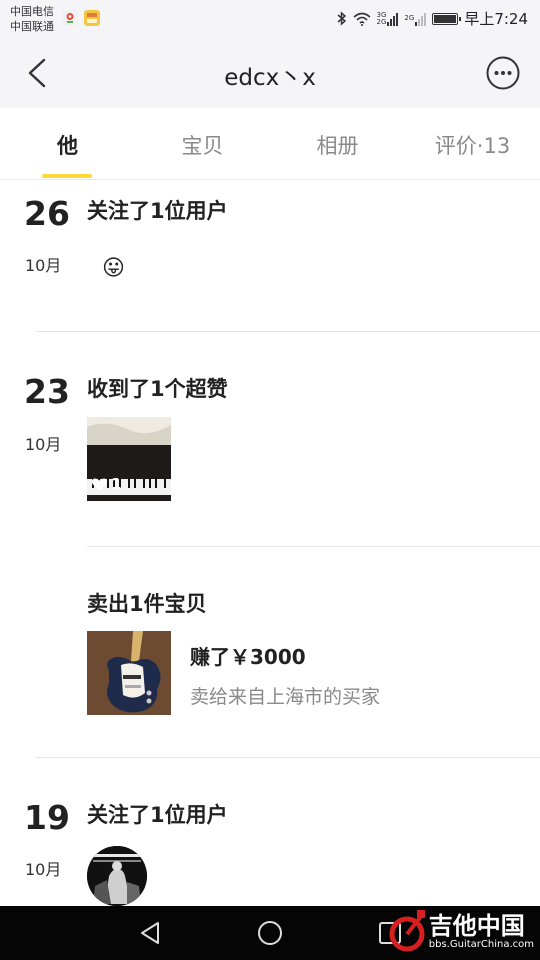 The width and height of the screenshot is (540, 960). I want to click on avatar, so click(117, 876).